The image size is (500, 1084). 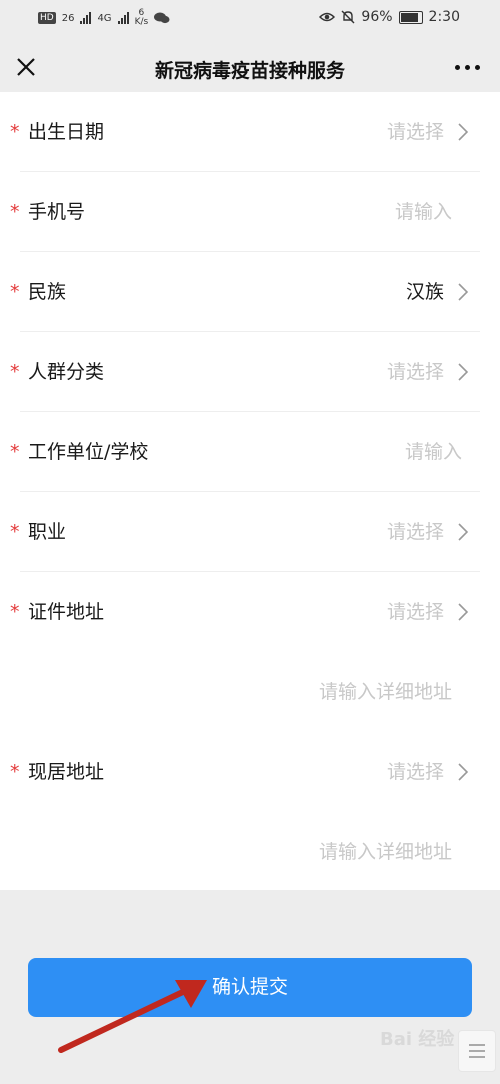 I want to click on battery-percent: 96%, so click(x=377, y=17).